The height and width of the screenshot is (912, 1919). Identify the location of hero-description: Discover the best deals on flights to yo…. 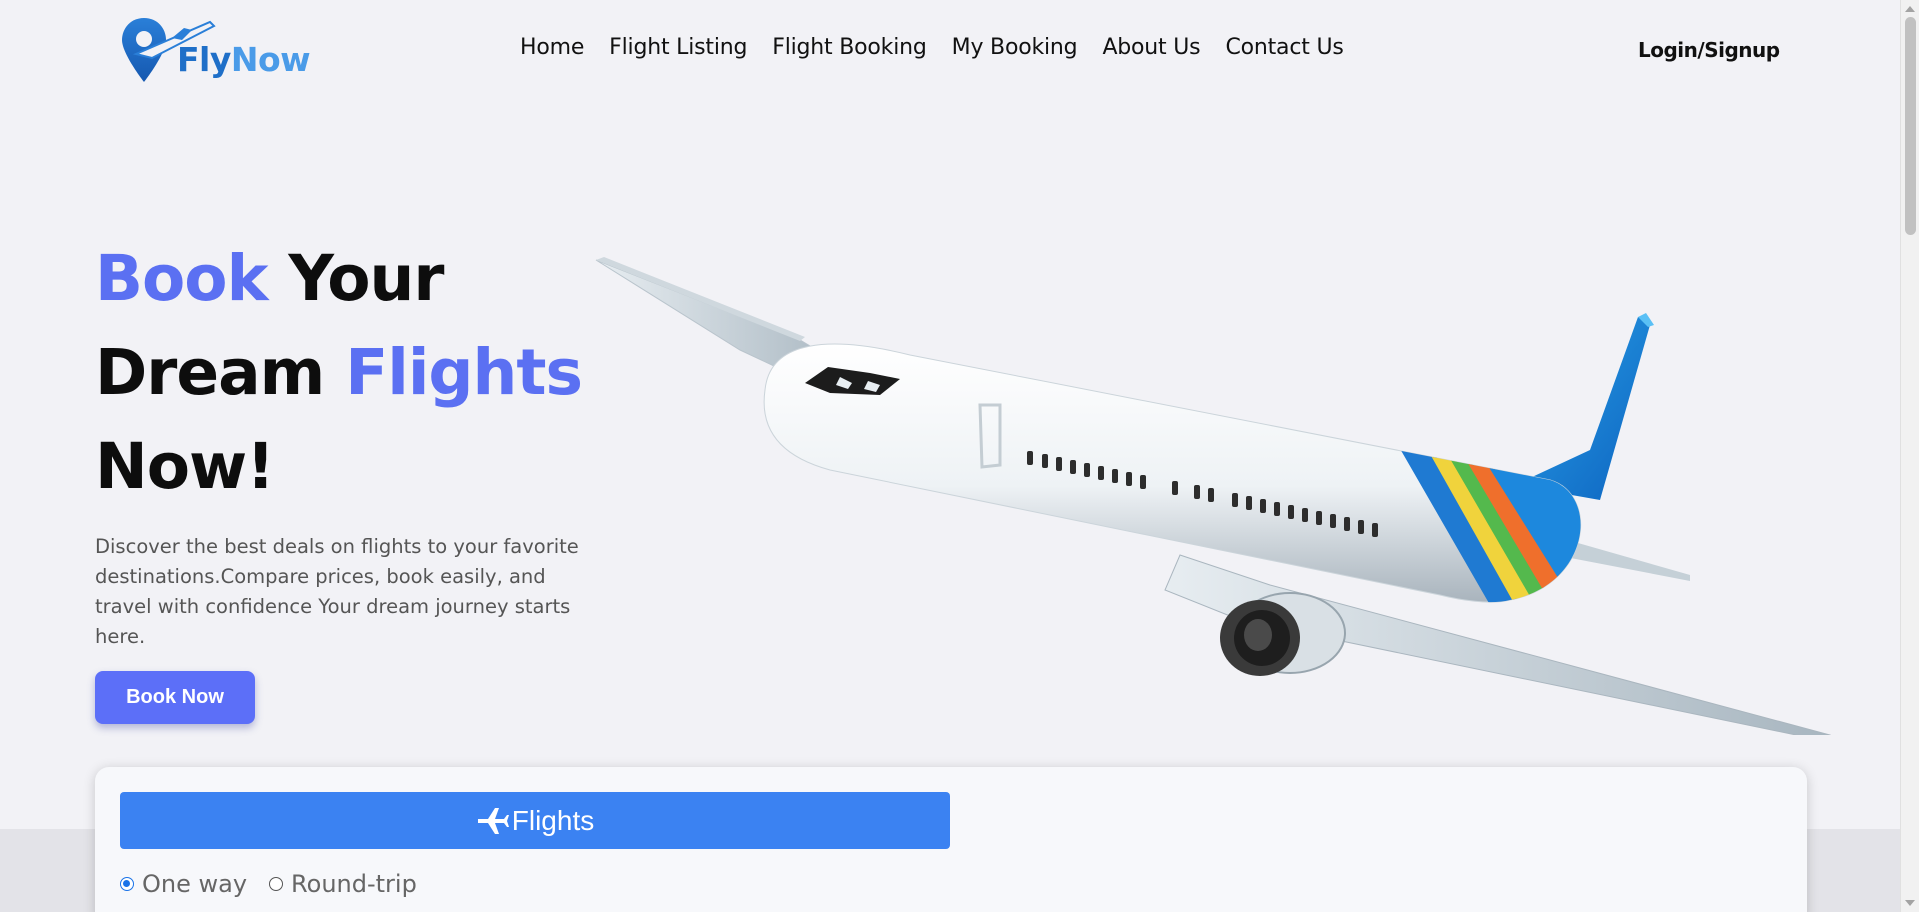
(337, 591).